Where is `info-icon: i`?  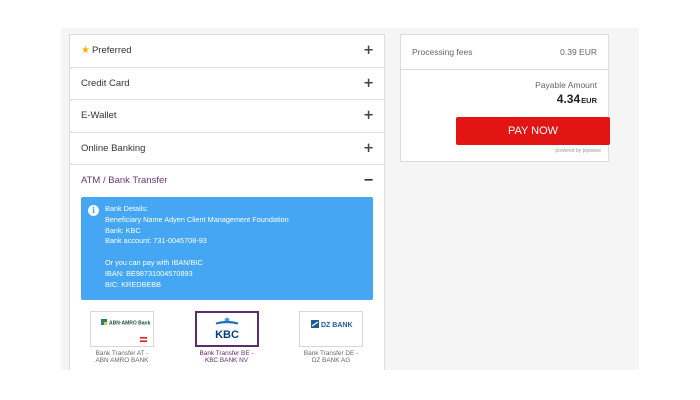
info-icon: i is located at coordinates (93, 210).